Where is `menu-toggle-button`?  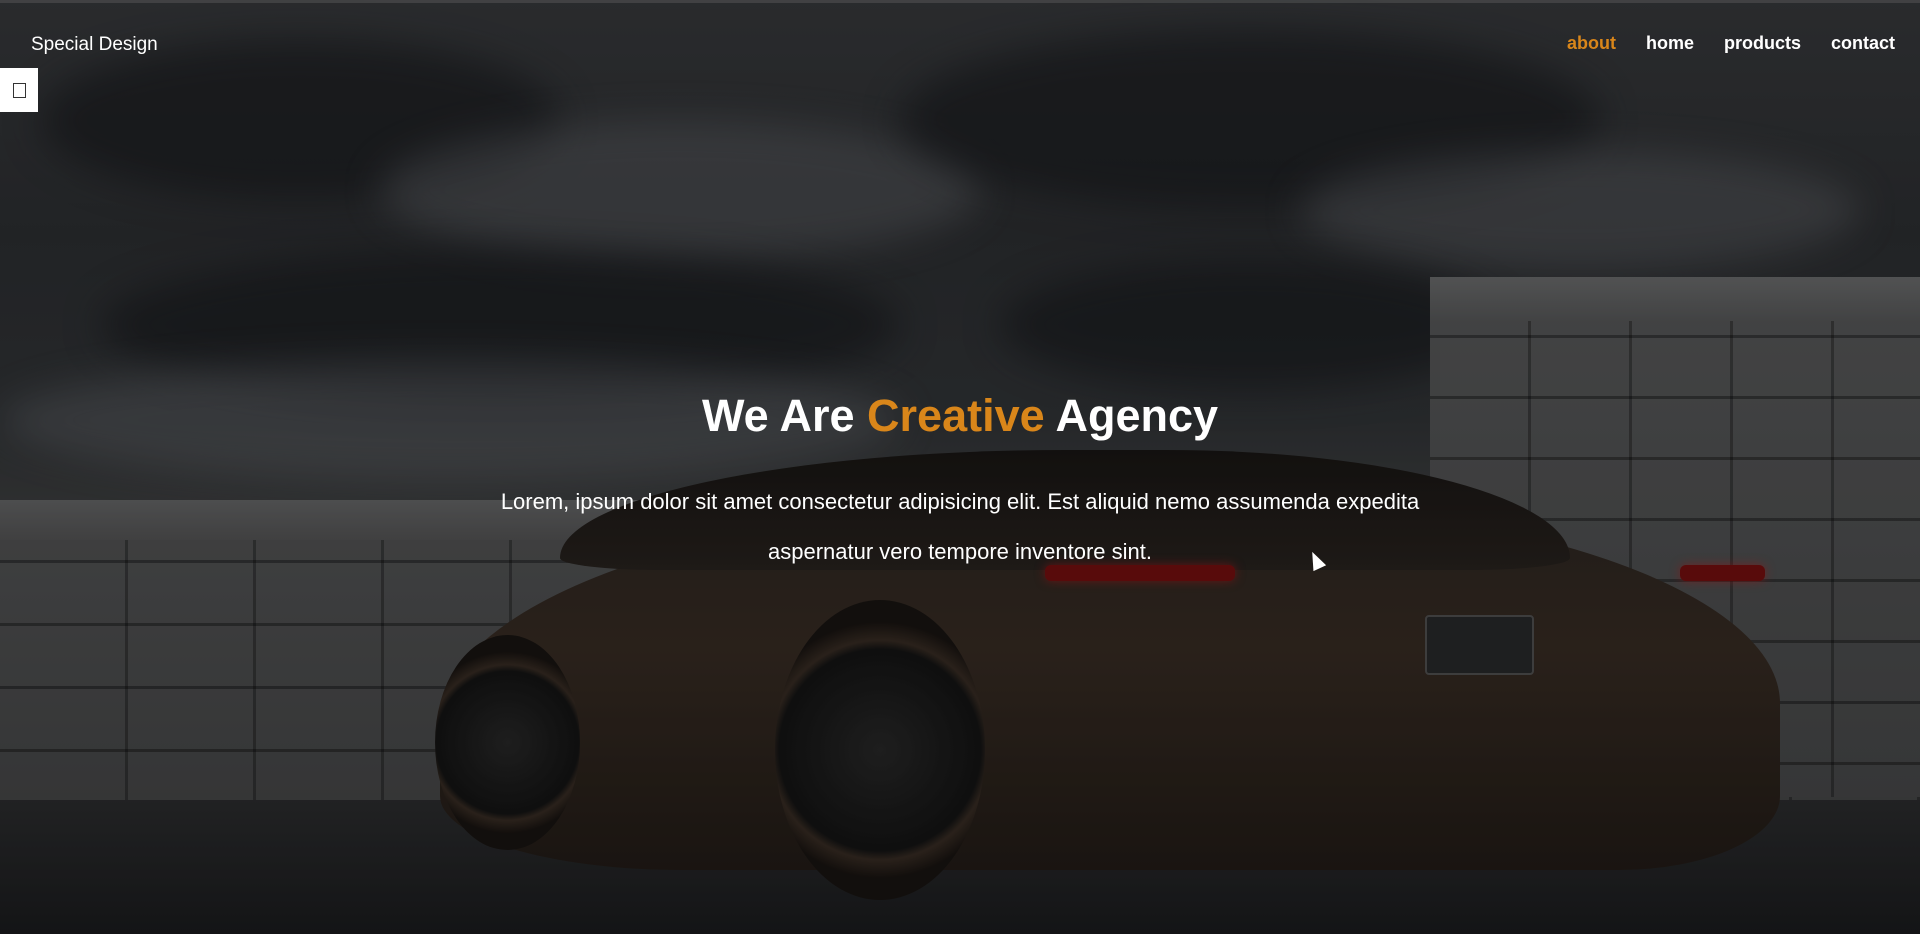
menu-toggle-button is located at coordinates (19, 90).